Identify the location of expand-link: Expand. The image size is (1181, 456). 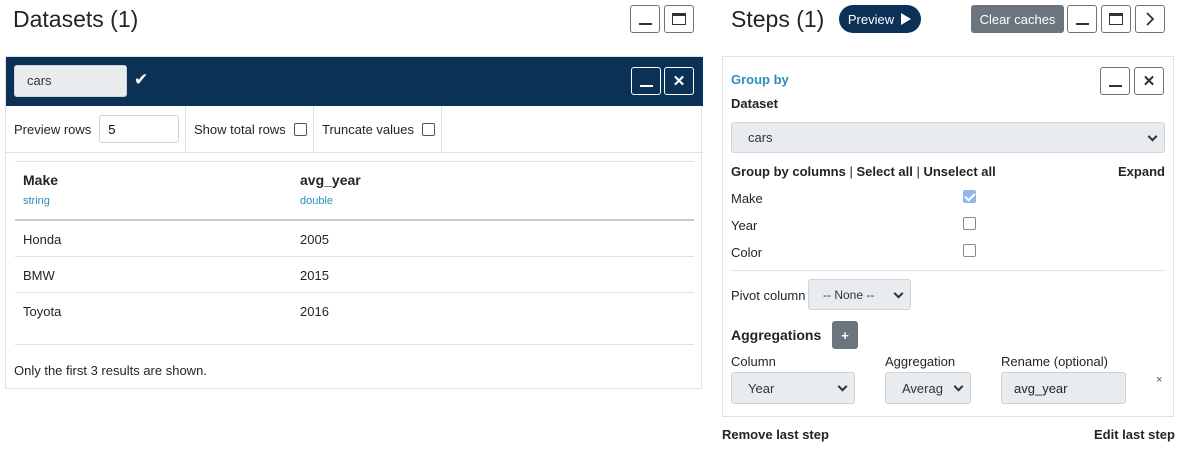
(1141, 171).